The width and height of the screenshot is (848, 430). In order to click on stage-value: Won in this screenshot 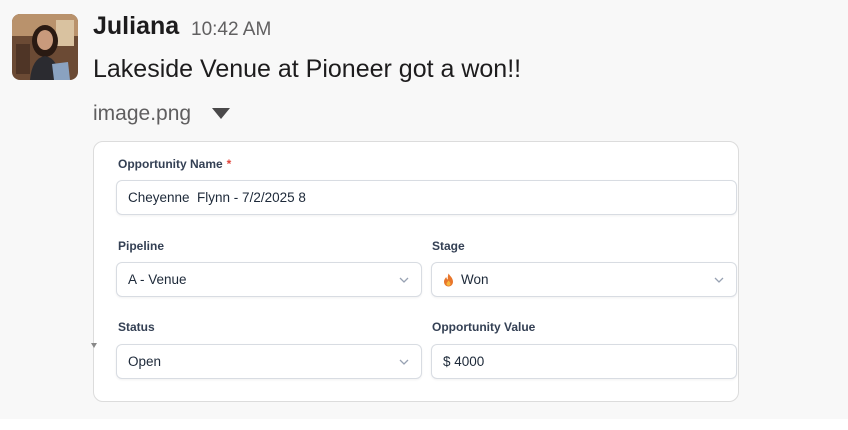, I will do `click(475, 279)`.